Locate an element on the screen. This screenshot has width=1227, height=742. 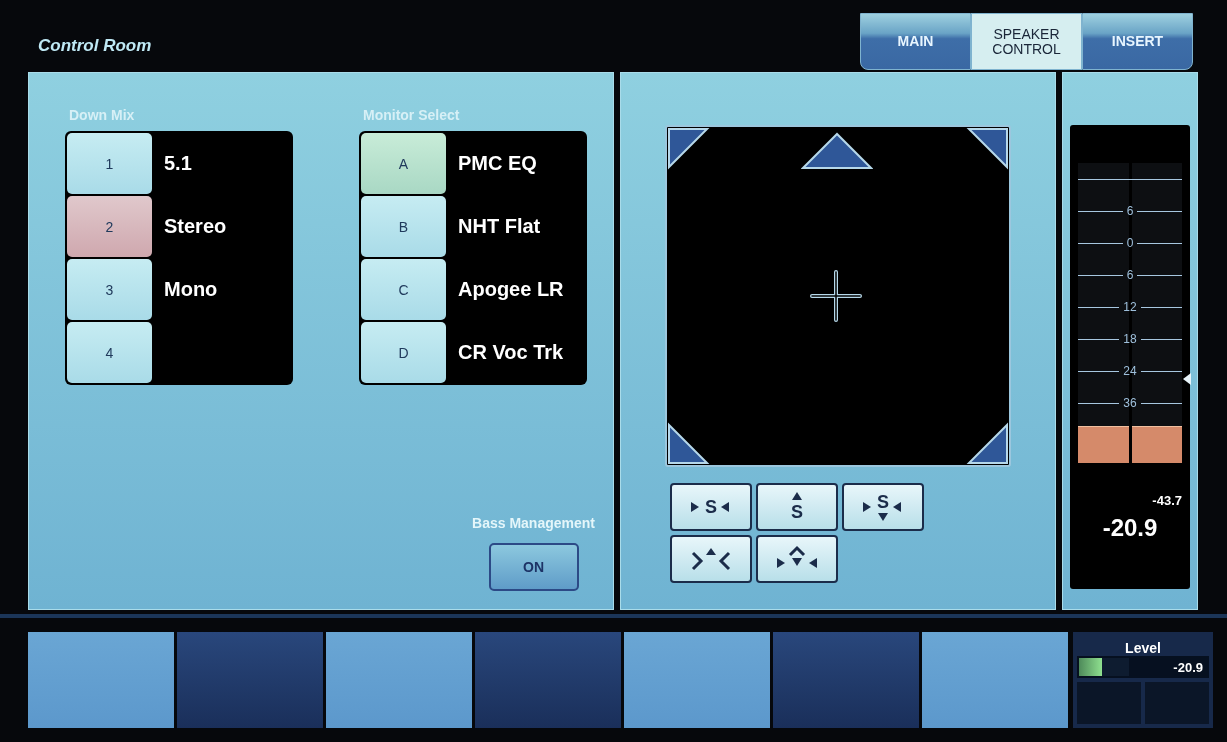
scale-label: 0 is located at coordinates (1130, 243).